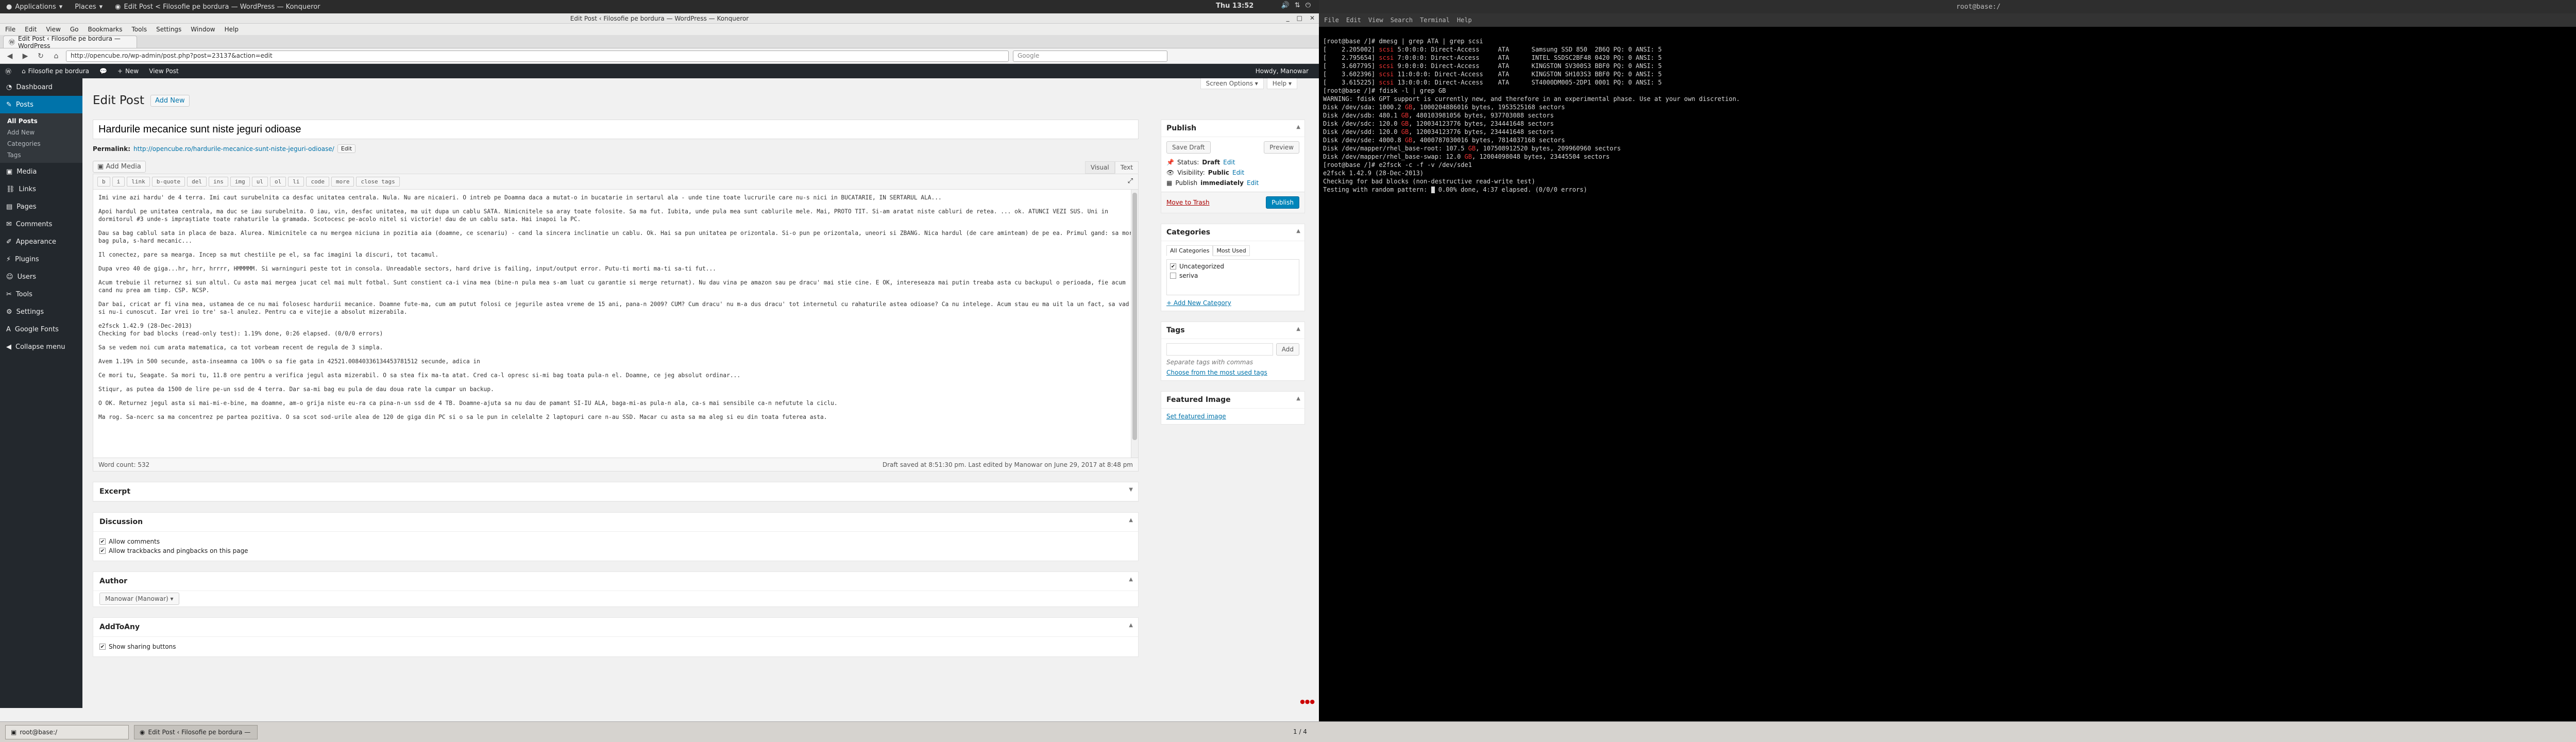  What do you see at coordinates (41, 171) in the screenshot?
I see `sidebar-item-media: ▣ Media` at bounding box center [41, 171].